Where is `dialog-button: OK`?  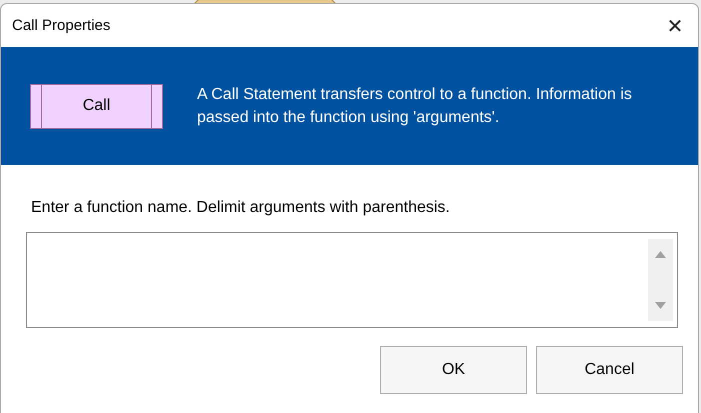
dialog-button: OK is located at coordinates (453, 370).